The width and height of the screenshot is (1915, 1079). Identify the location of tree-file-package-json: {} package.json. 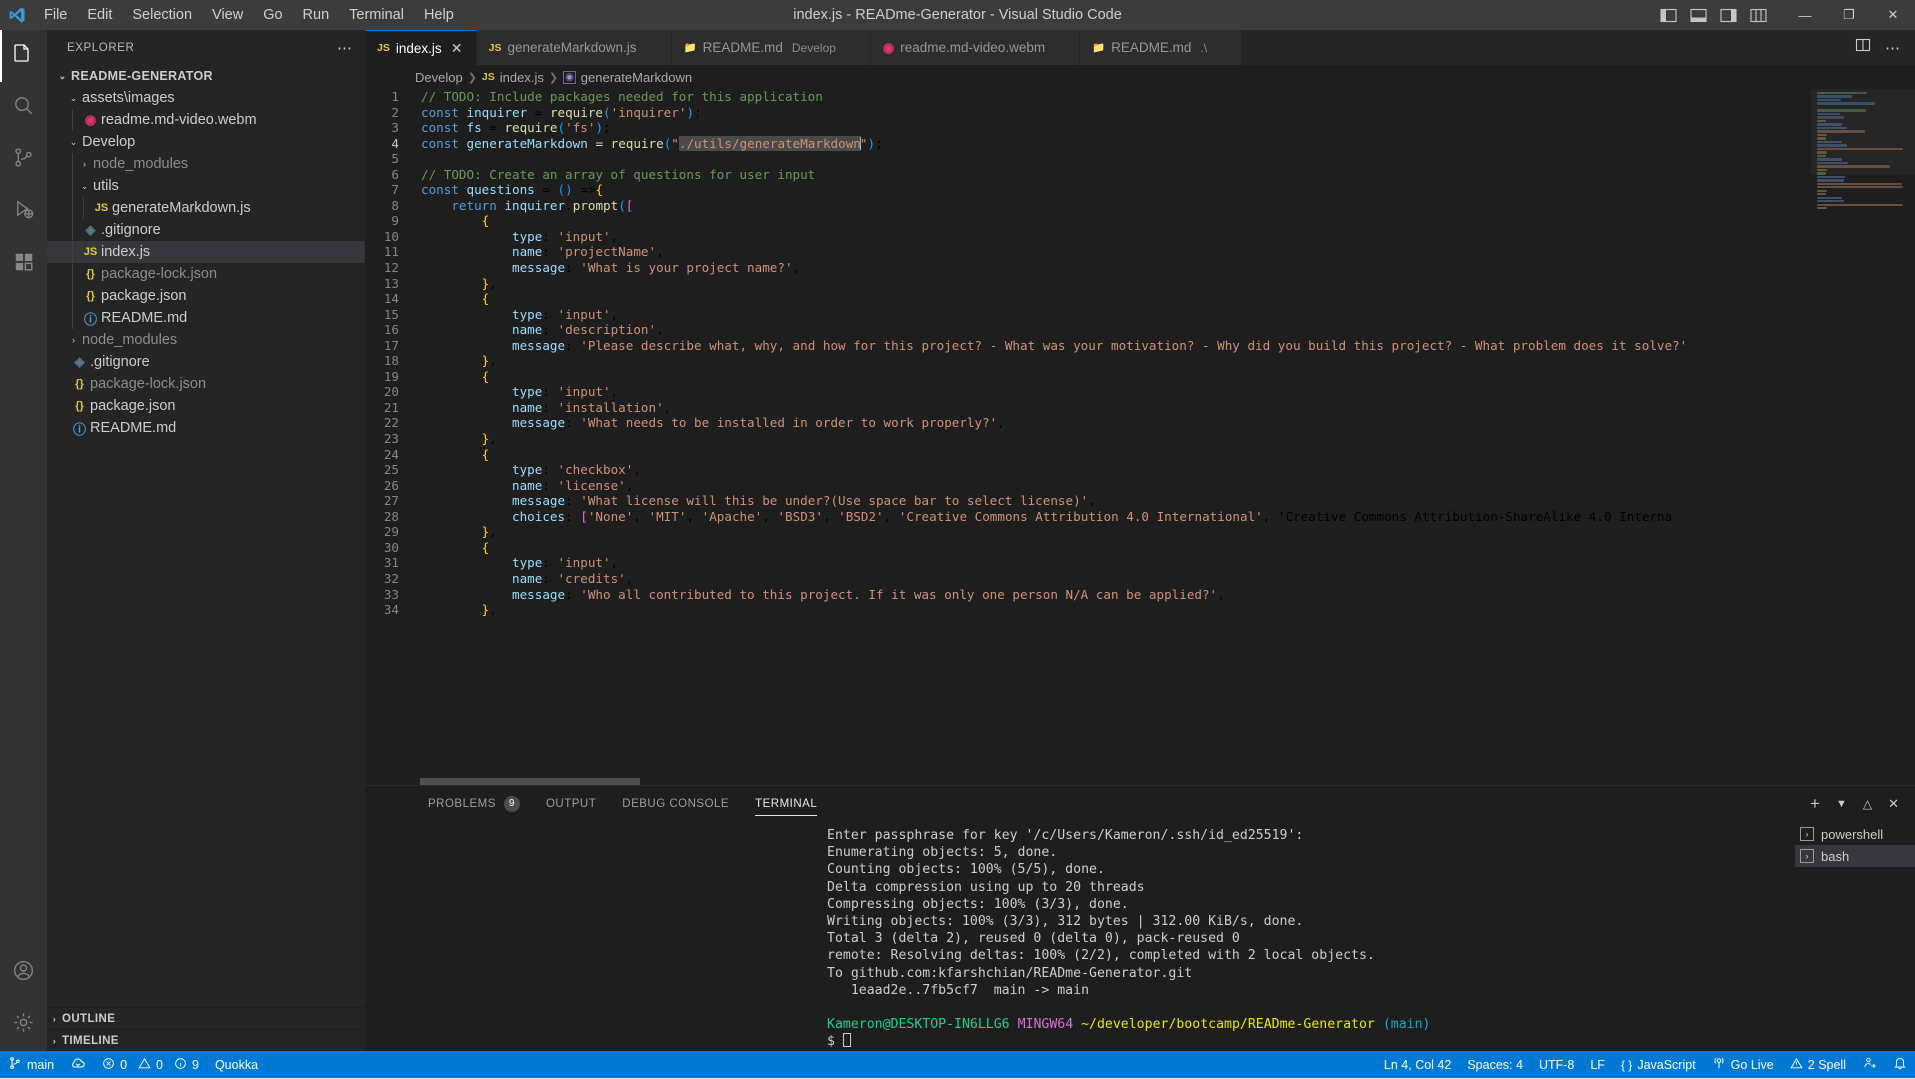
(206, 296).